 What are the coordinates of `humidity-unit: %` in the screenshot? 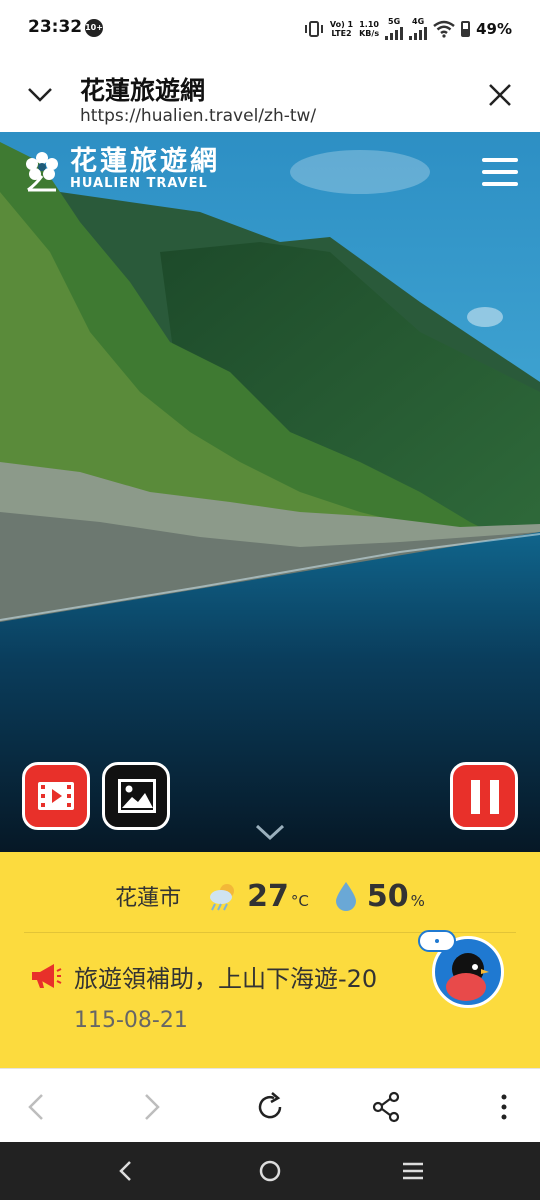 It's located at (417, 901).